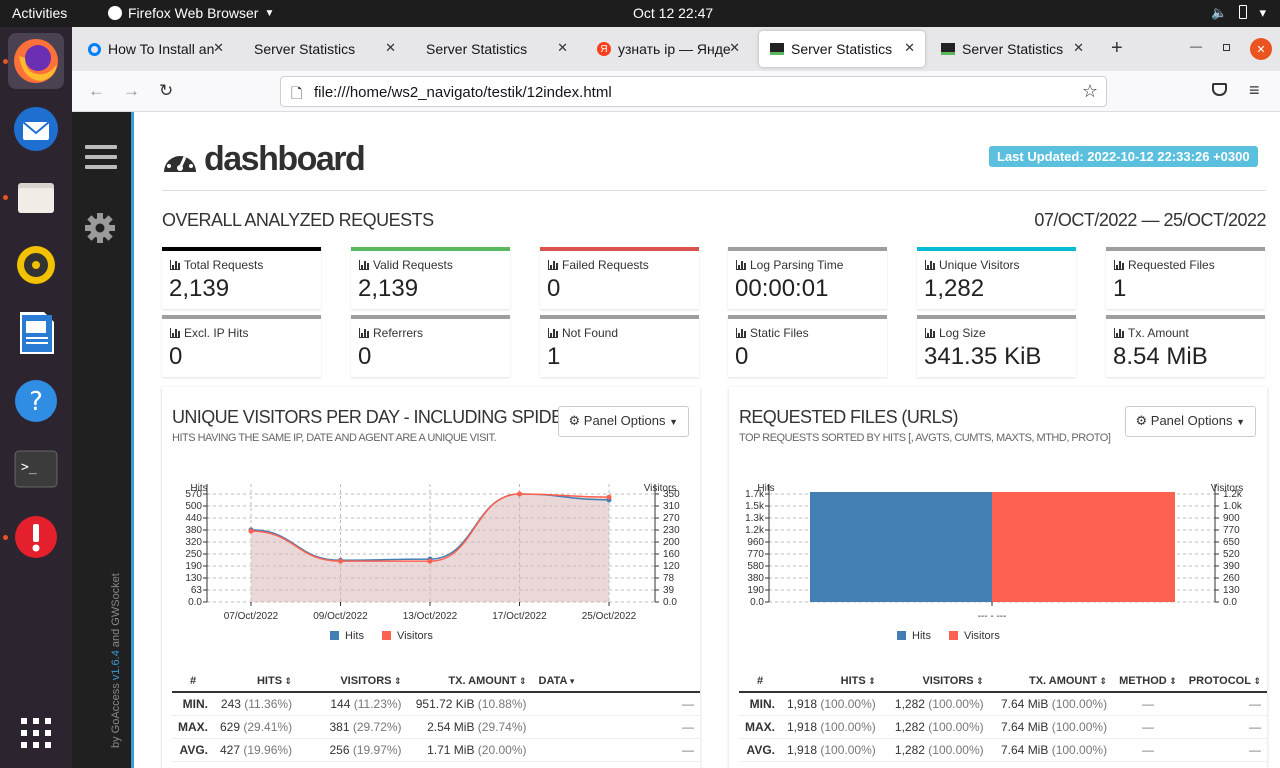 Image resolution: width=1280 pixels, height=768 pixels. Describe the element at coordinates (116, 665) in the screenshot. I see `version-link: v1.6.4` at that location.